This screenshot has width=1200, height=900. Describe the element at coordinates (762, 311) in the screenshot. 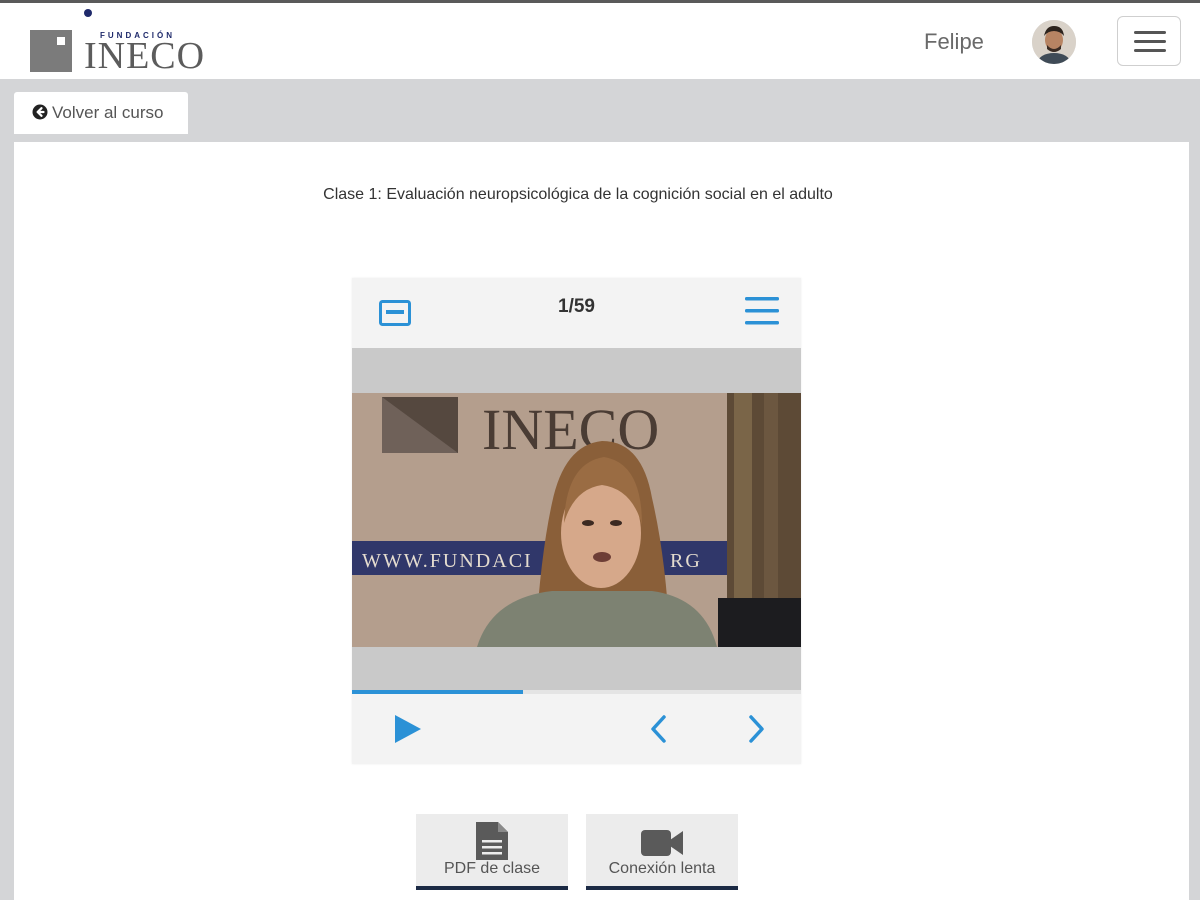

I see `slide-list-icon` at that location.